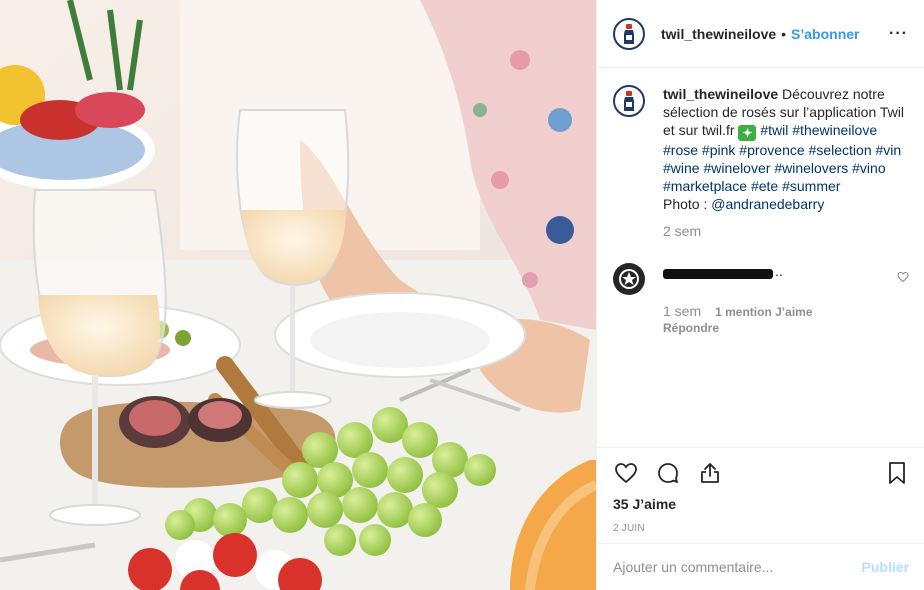 The image size is (924, 590). What do you see at coordinates (718, 34) in the screenshot?
I see `header-username: twil_thewineilove` at bounding box center [718, 34].